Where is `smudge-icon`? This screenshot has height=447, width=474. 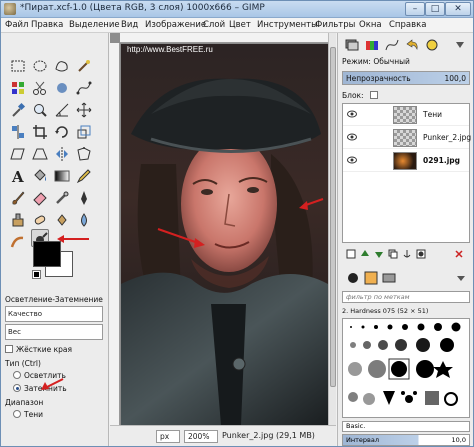 smudge-icon is located at coordinates (18, 242).